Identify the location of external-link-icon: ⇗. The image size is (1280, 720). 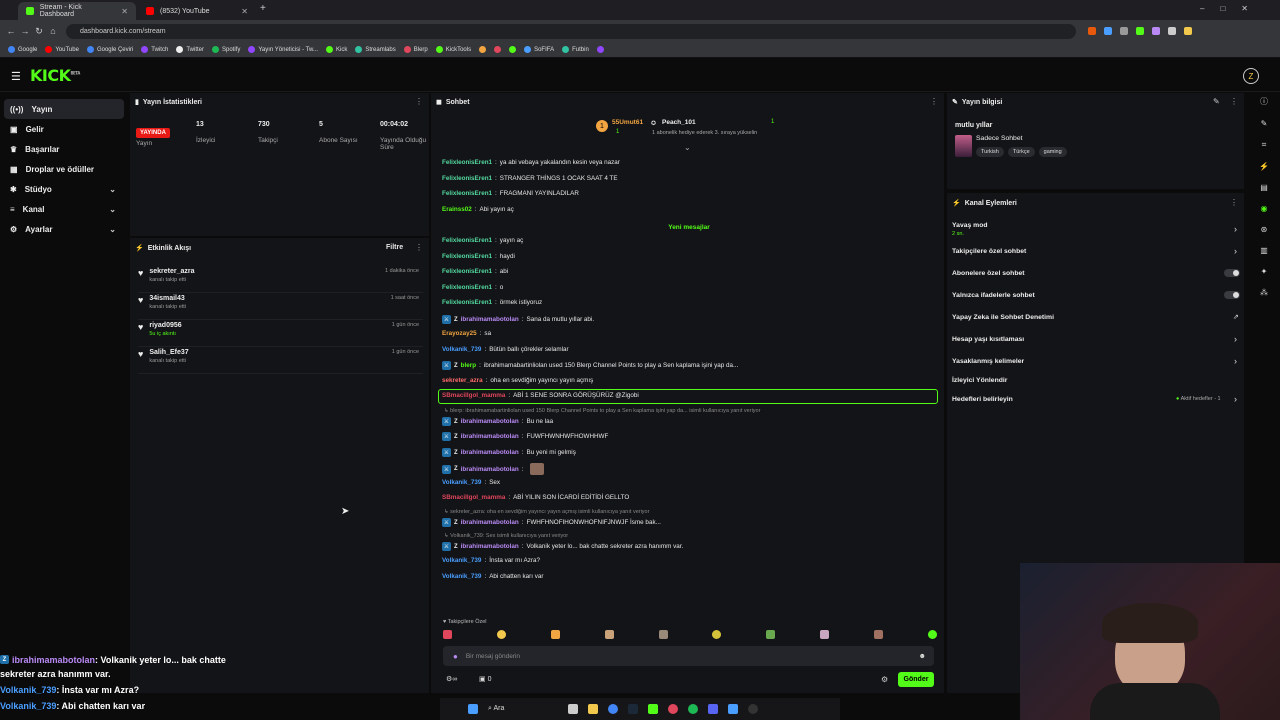
(1236, 317).